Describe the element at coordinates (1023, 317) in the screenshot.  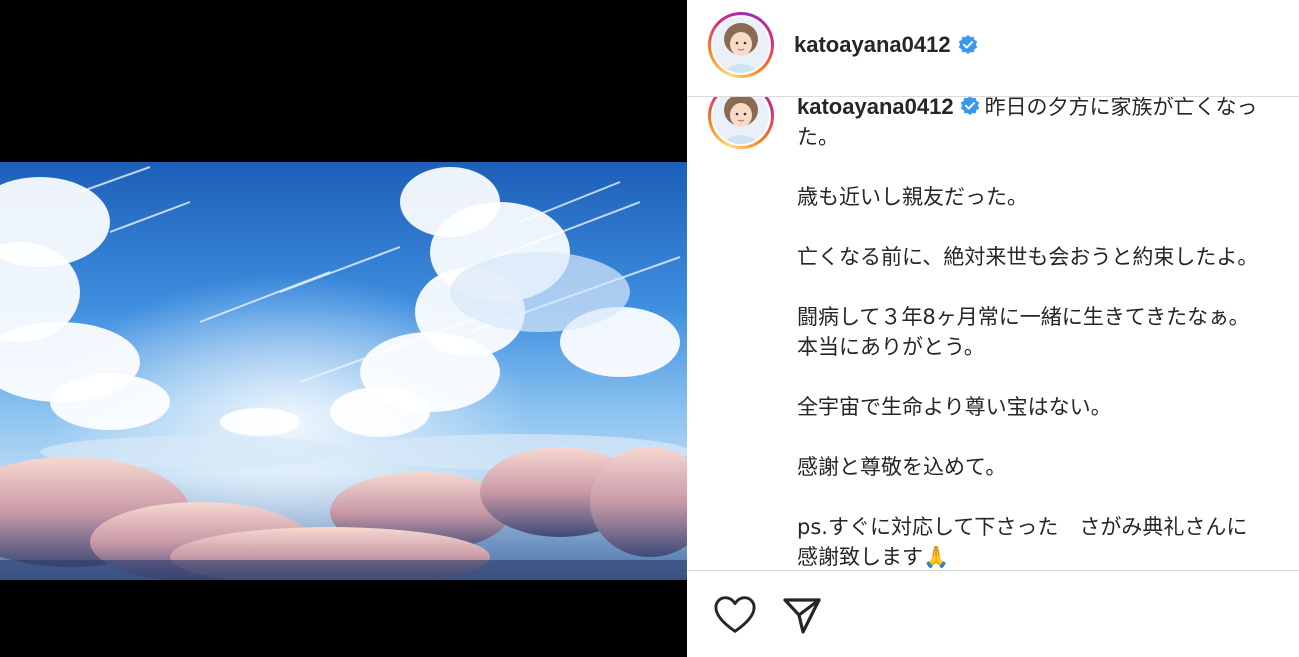
I see `caption-line: 闘病して３年8ヶ月常に一緒に生きてきたなぁ。` at that location.